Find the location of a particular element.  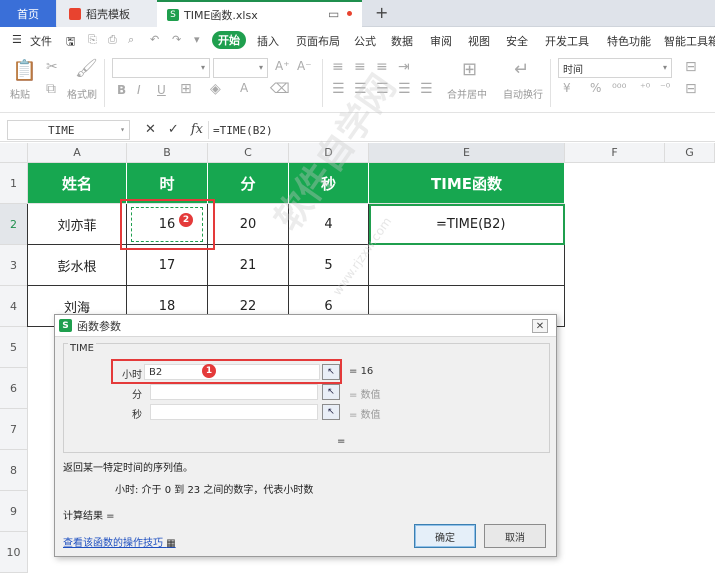

arg-minute-input is located at coordinates (234, 392).